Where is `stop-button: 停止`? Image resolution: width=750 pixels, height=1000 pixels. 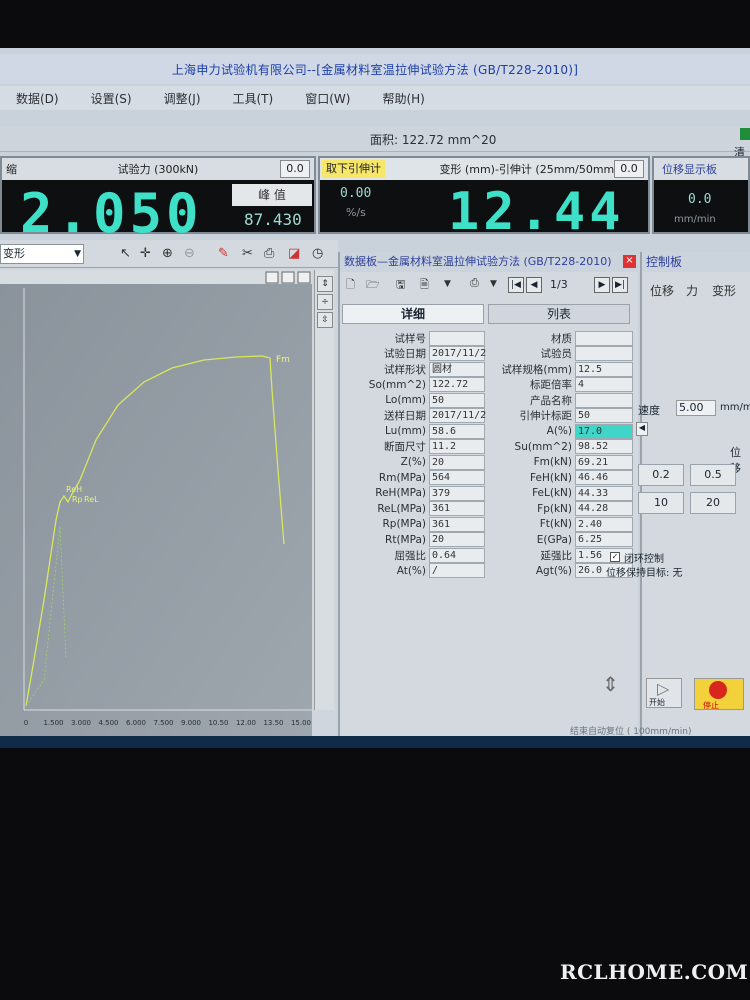 stop-button: 停止 is located at coordinates (719, 694).